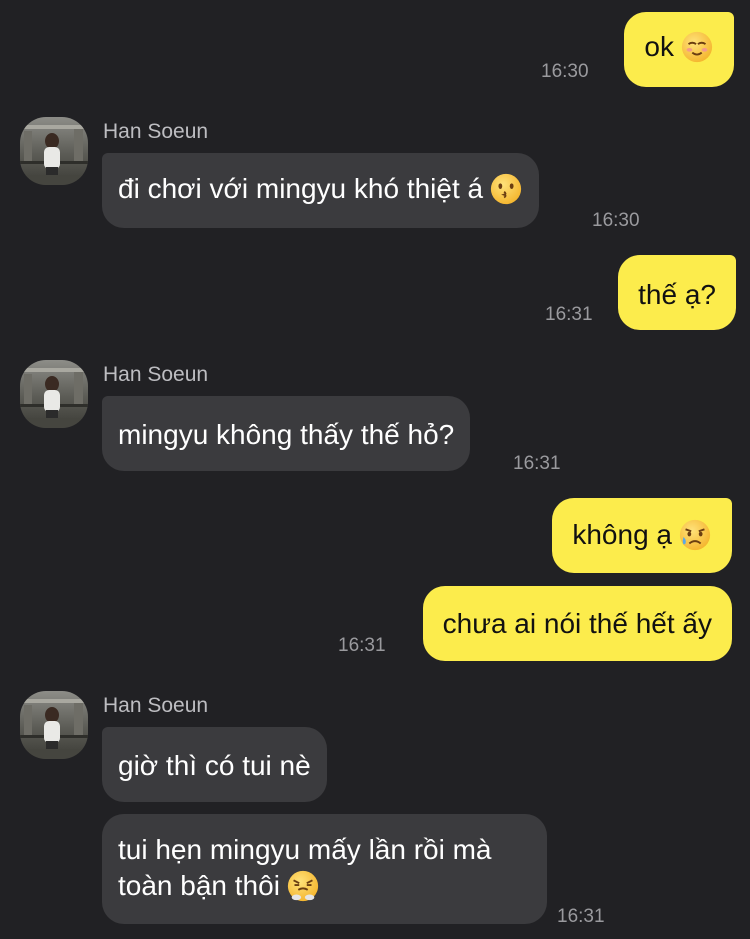 This screenshot has height=939, width=750. I want to click on message-text: ok, so click(659, 46).